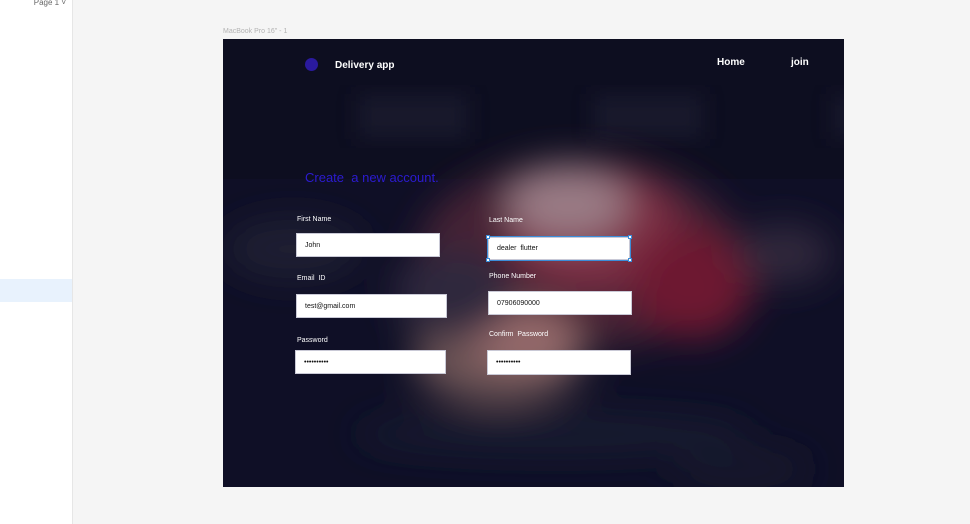 Image resolution: width=970 pixels, height=524 pixels. I want to click on password-label: Password, so click(312, 340).